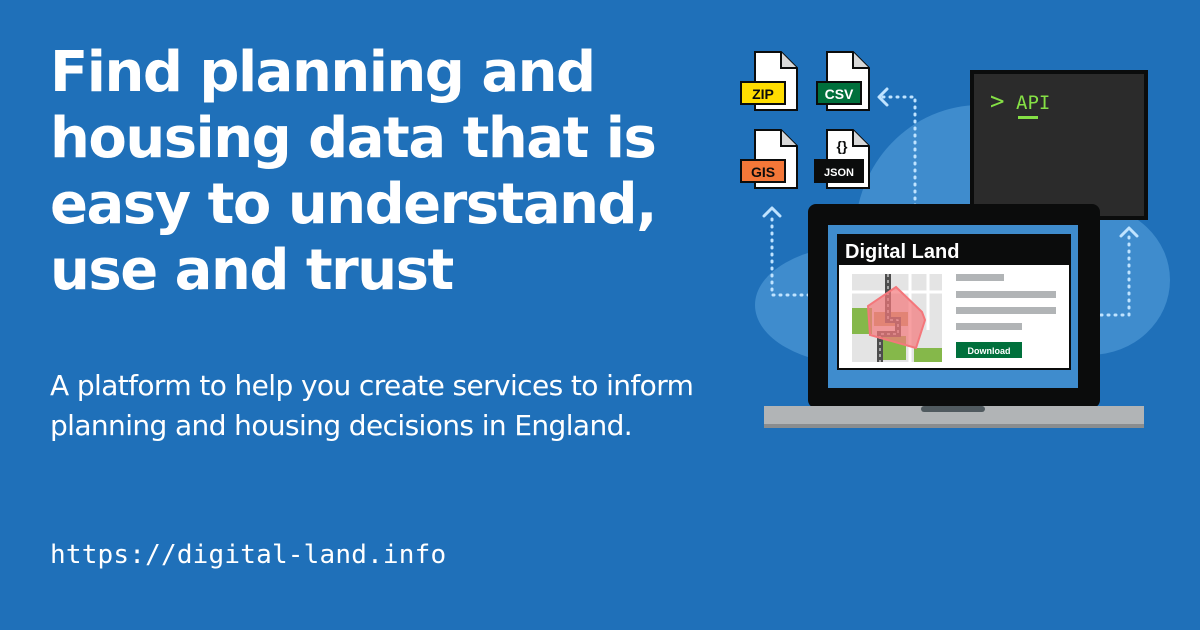 Image resolution: width=1200 pixels, height=630 pixels. What do you see at coordinates (954, 316) in the screenshot?
I see `laptop: Digital Land Download` at bounding box center [954, 316].